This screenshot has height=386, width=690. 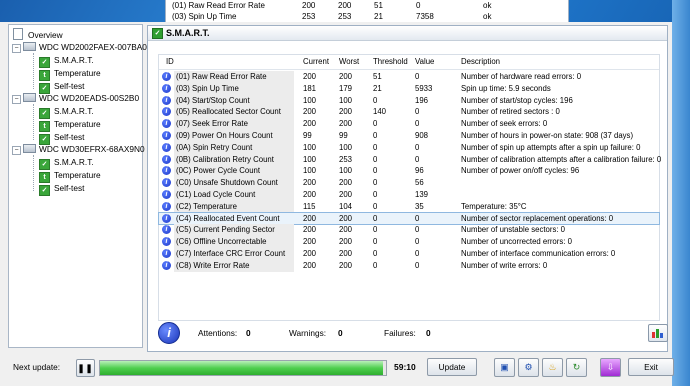 What do you see at coordinates (170, 61) in the screenshot?
I see `column-header-id: ID` at bounding box center [170, 61].